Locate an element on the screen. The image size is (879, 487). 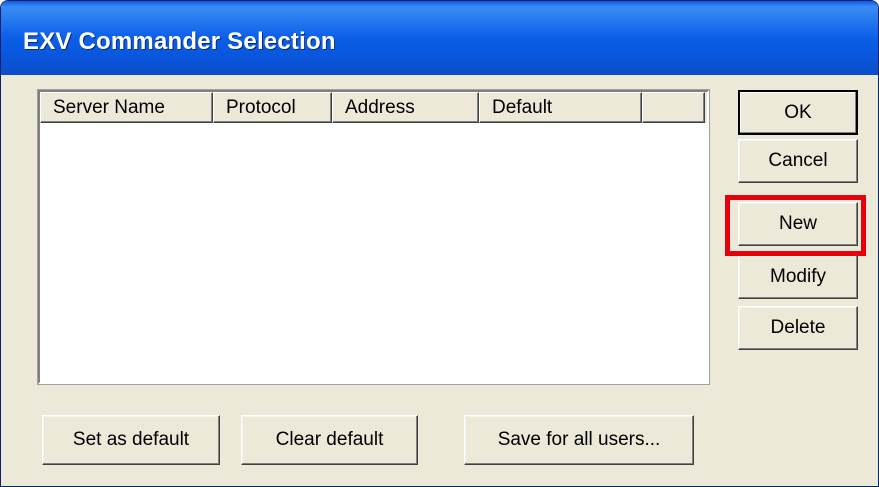
column-header-address: Address is located at coordinates (405, 107).